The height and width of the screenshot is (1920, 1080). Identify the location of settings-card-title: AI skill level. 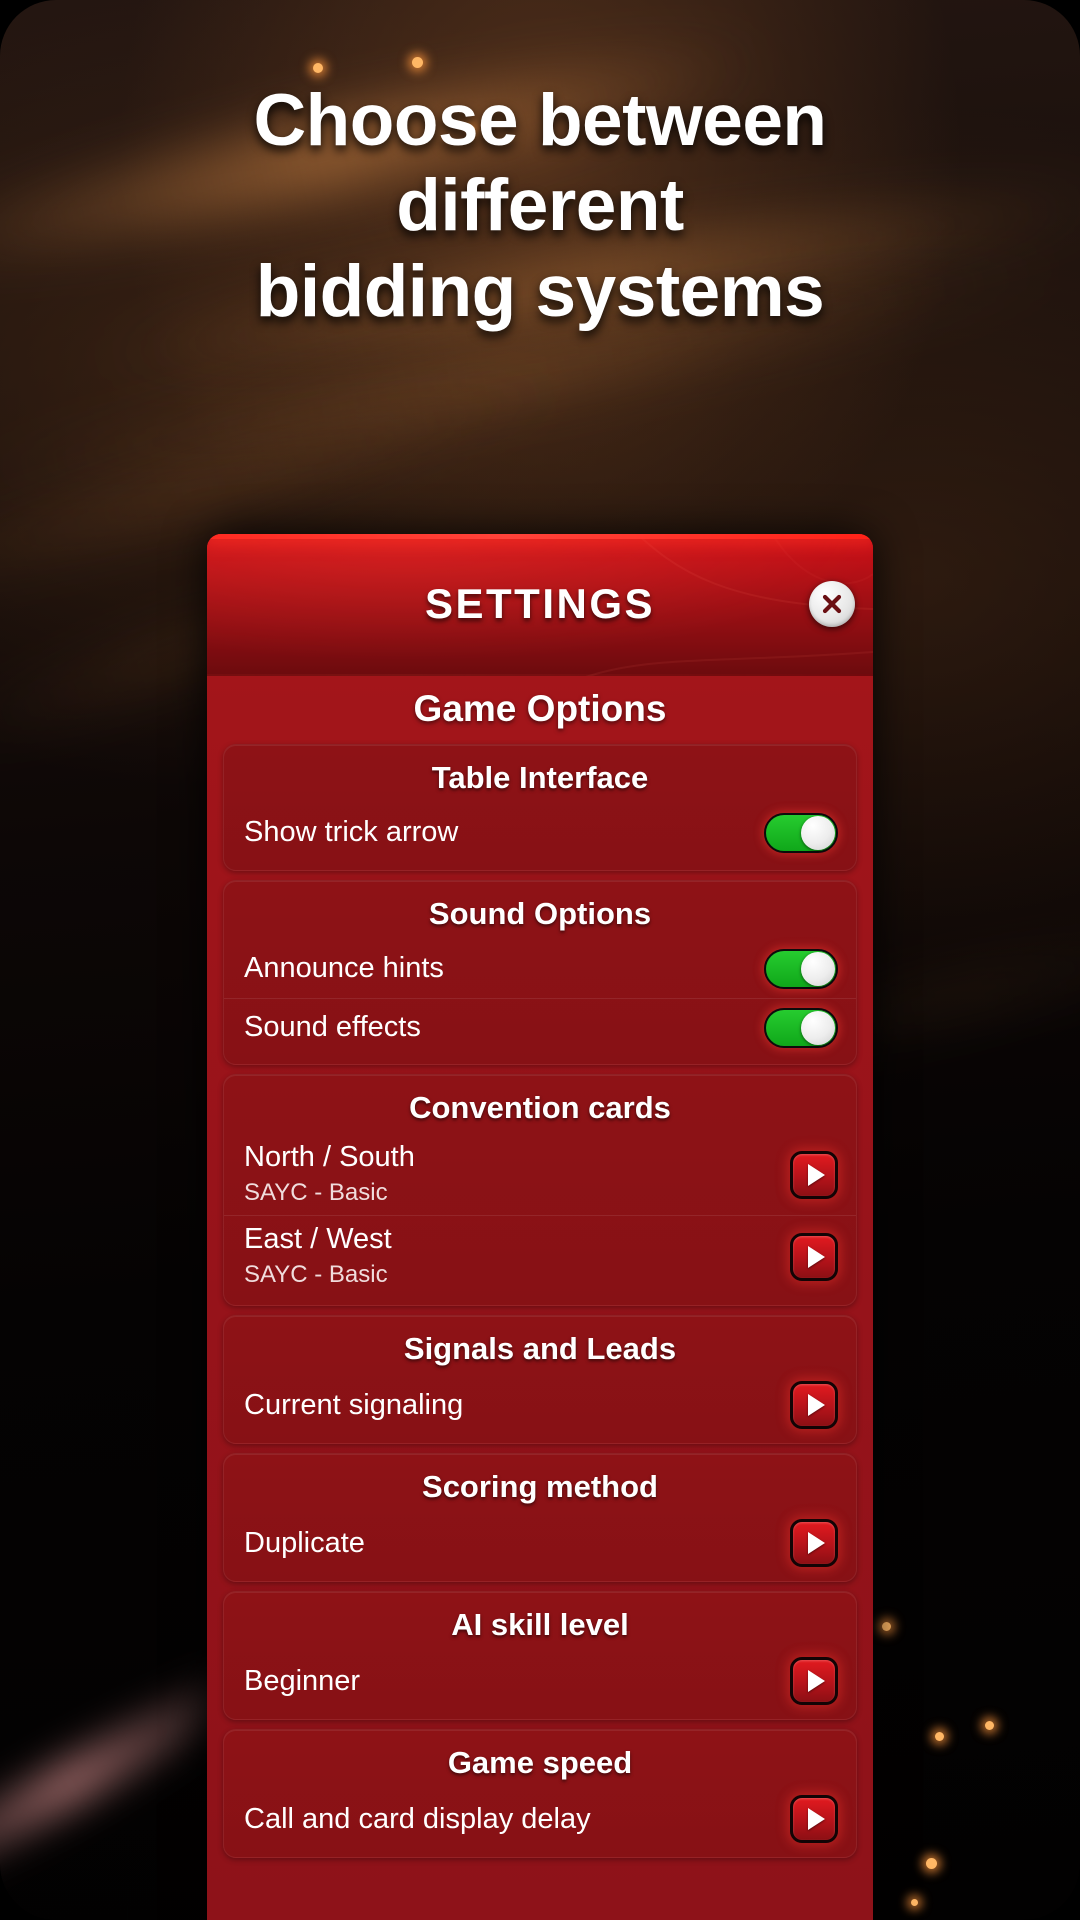
(540, 1625).